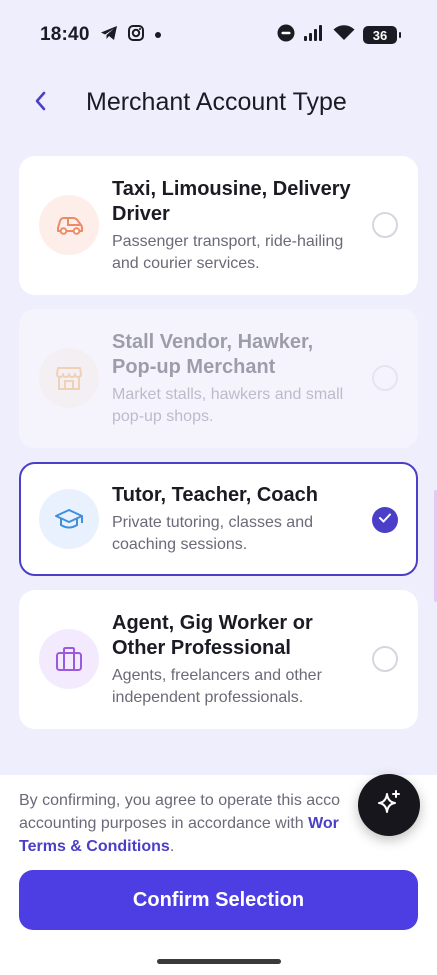 The width and height of the screenshot is (437, 975). What do you see at coordinates (215, 495) in the screenshot?
I see `option-title: Tutor, Teacher, Coach` at bounding box center [215, 495].